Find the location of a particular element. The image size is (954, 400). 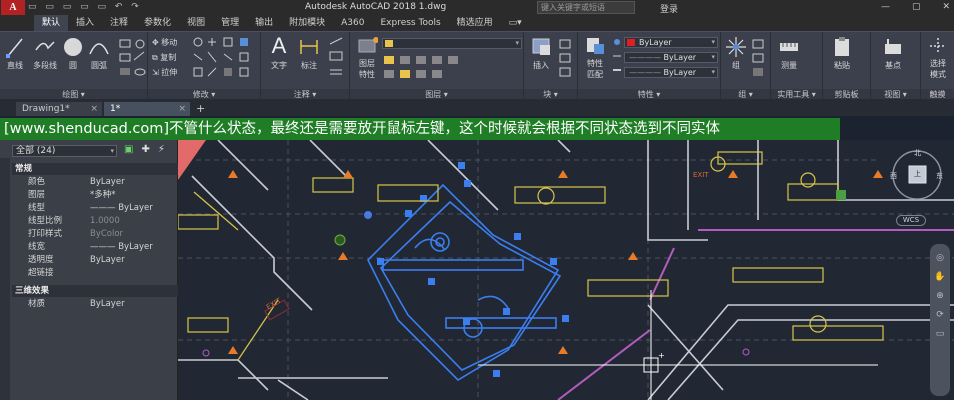

polyline-button: 多段线 is located at coordinates (45, 53).